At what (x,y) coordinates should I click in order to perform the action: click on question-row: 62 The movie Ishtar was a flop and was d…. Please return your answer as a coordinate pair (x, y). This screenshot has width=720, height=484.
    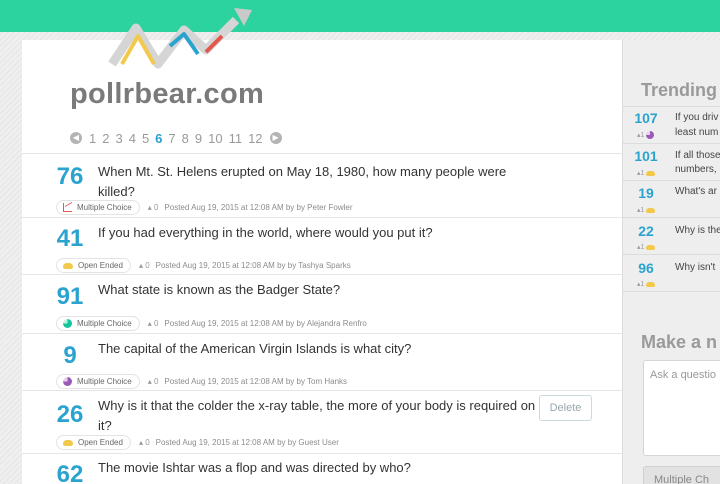
    Looking at the image, I should click on (322, 468).